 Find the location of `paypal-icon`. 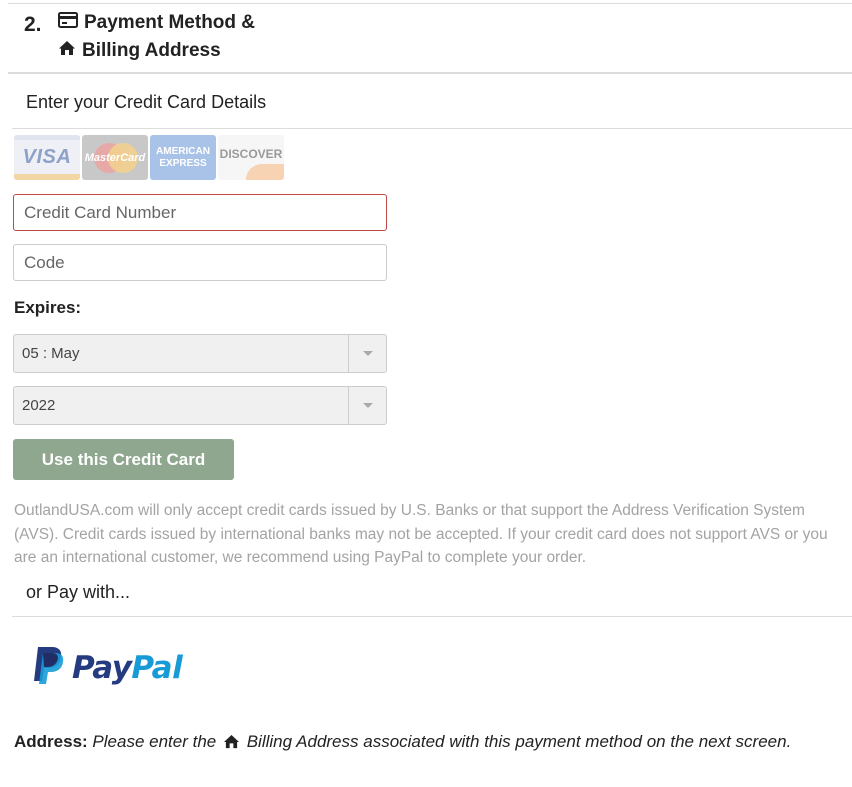

paypal-icon is located at coordinates (47, 667).